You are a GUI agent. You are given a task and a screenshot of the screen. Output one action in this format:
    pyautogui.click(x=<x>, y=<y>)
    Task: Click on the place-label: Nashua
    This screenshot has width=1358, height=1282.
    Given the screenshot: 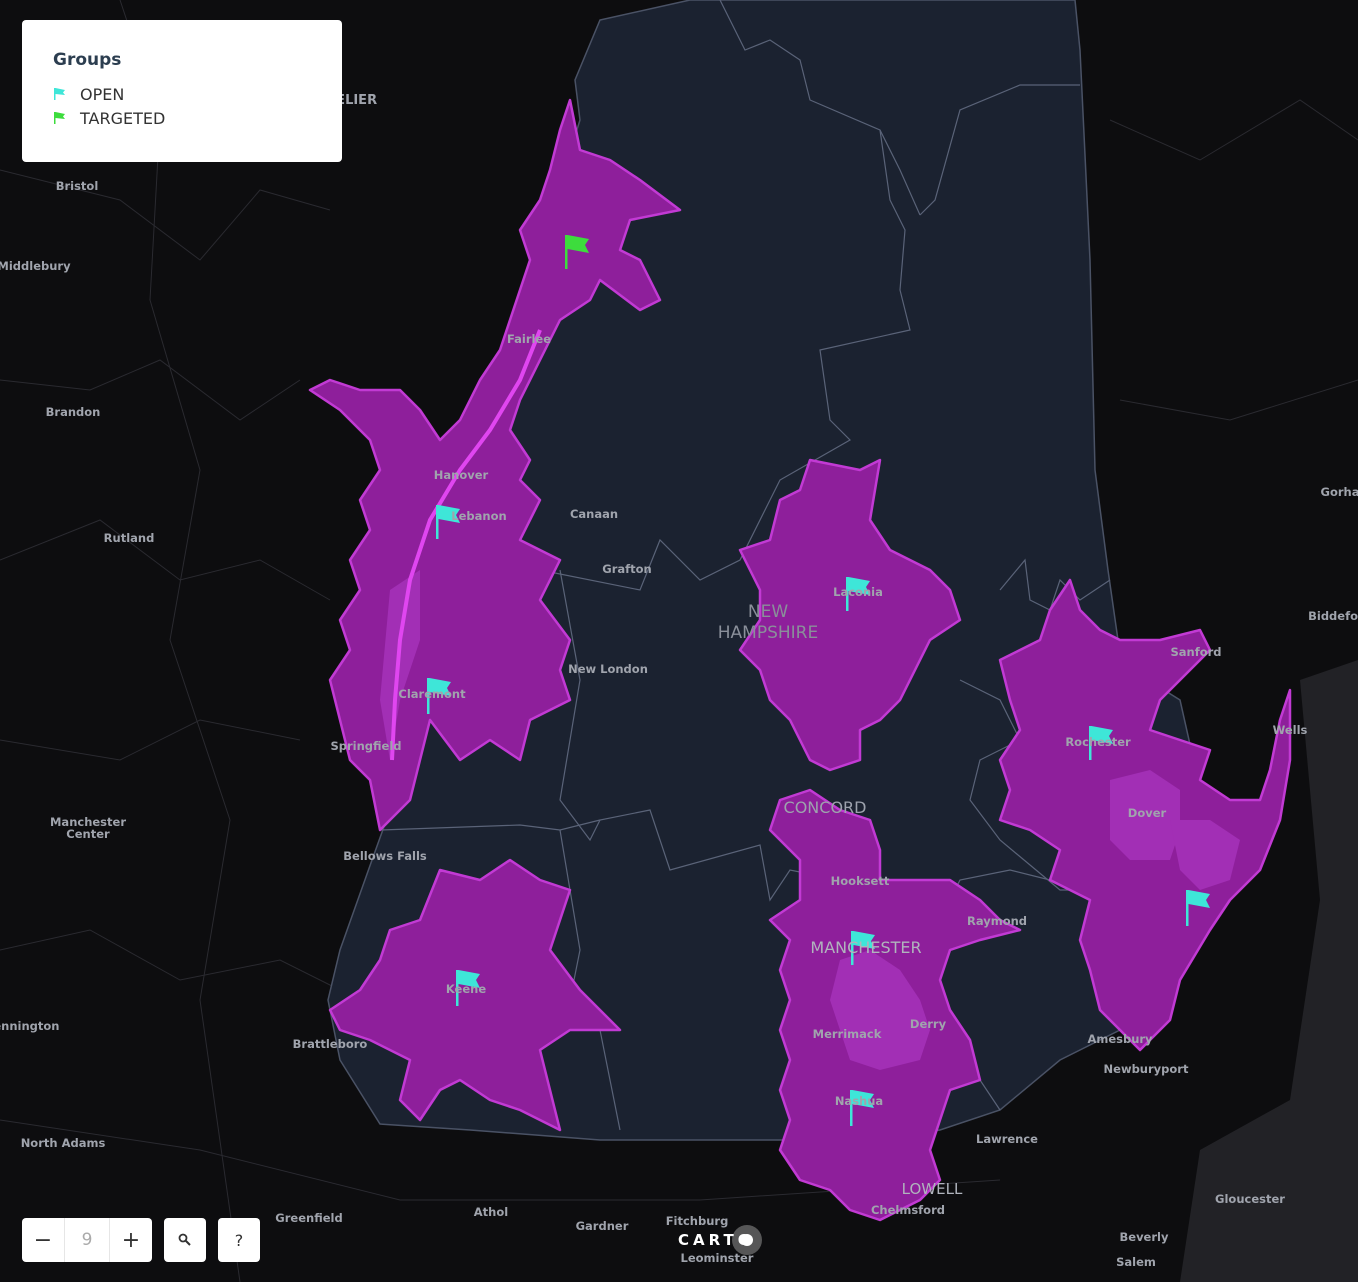 What is the action you would take?
    pyautogui.click(x=859, y=1101)
    